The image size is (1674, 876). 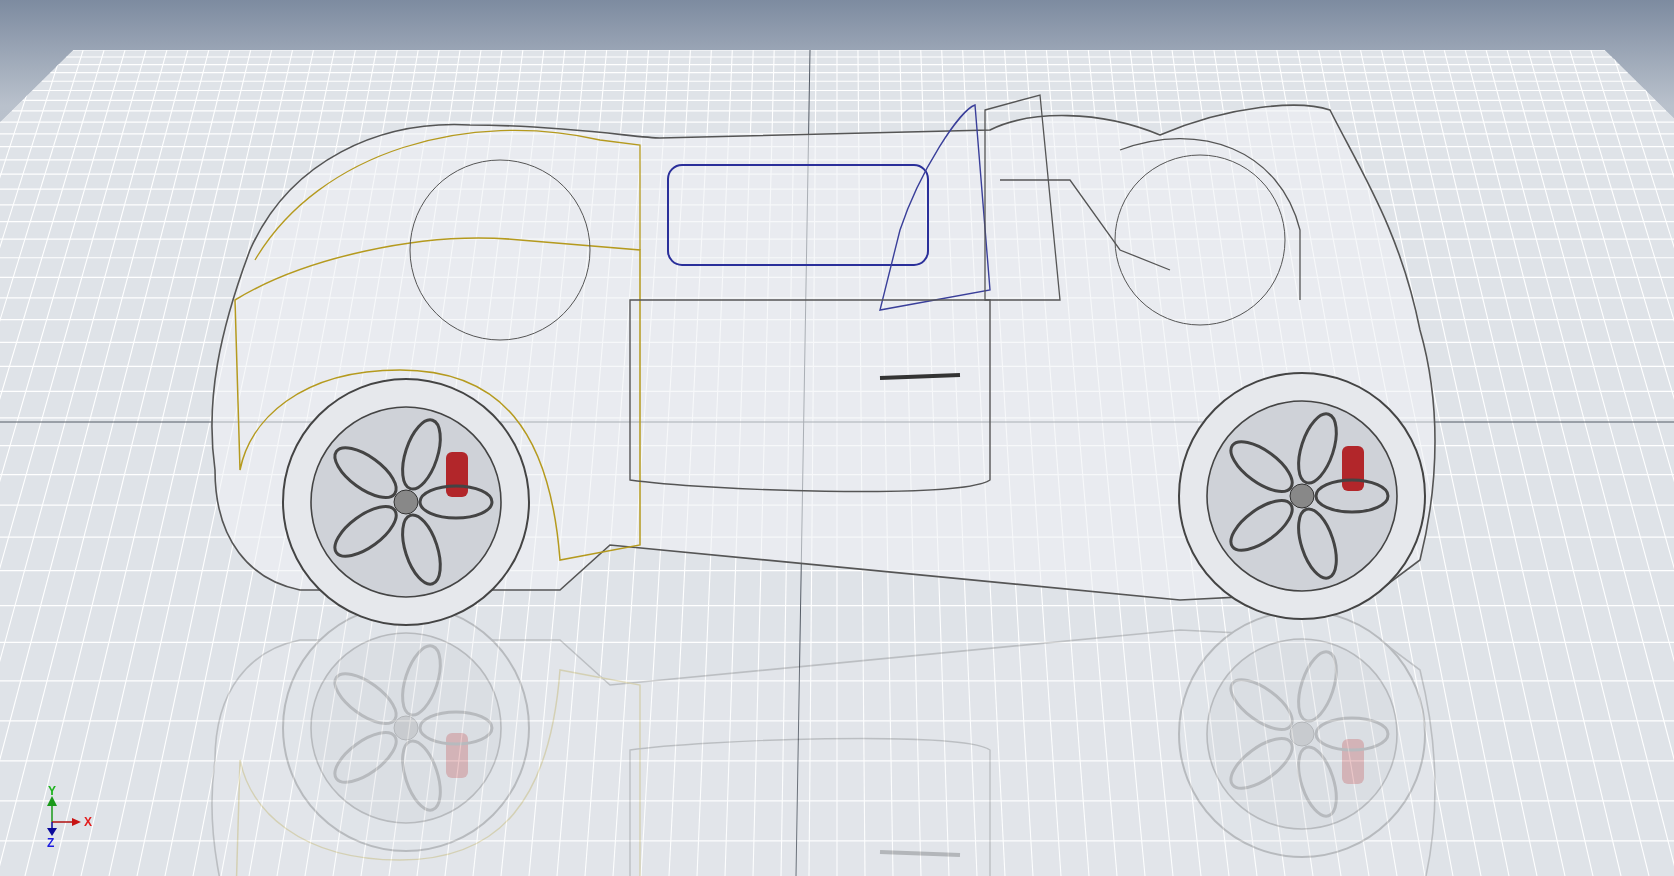 What do you see at coordinates (88, 822) in the screenshot?
I see `axis-label: X` at bounding box center [88, 822].